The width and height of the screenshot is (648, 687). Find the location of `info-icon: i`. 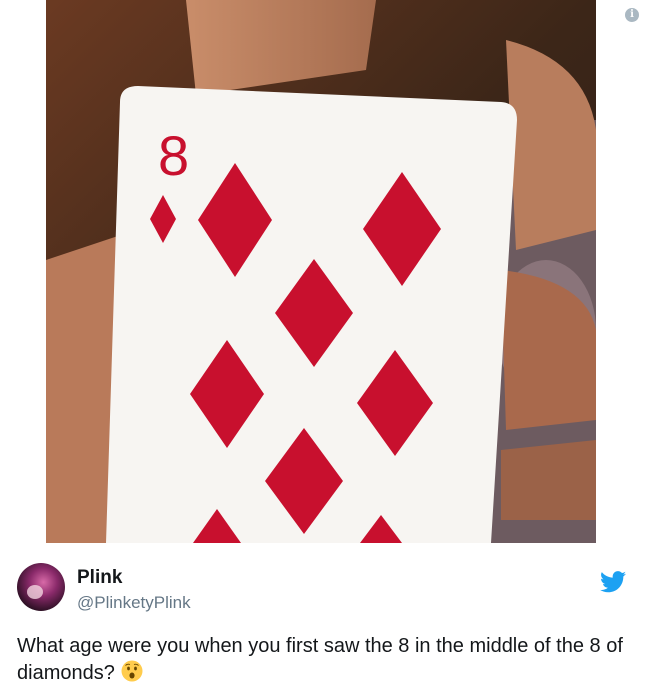

info-icon: i is located at coordinates (632, 15).